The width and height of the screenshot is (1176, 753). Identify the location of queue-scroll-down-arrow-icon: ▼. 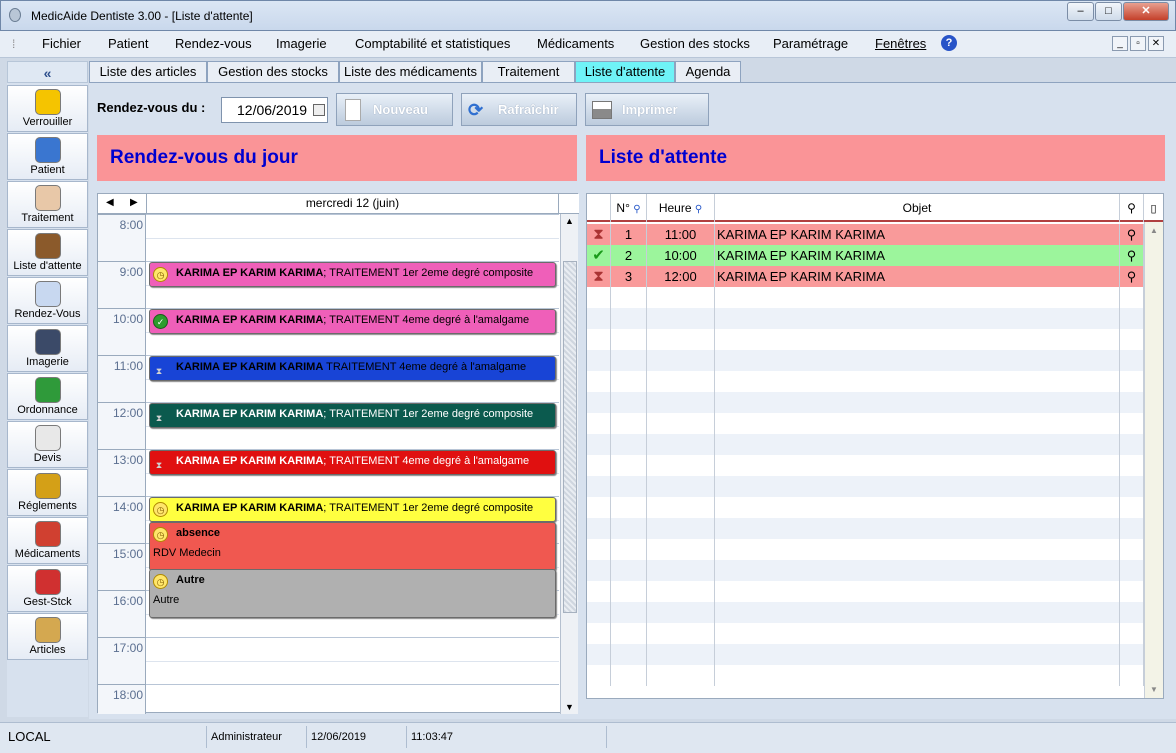
(1154, 689).